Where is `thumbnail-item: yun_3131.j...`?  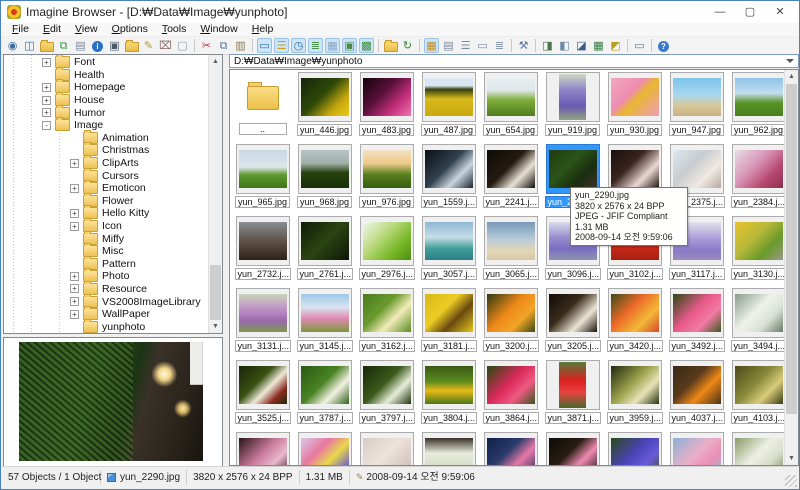 thumbnail-item: yun_3131.j... is located at coordinates (262, 324).